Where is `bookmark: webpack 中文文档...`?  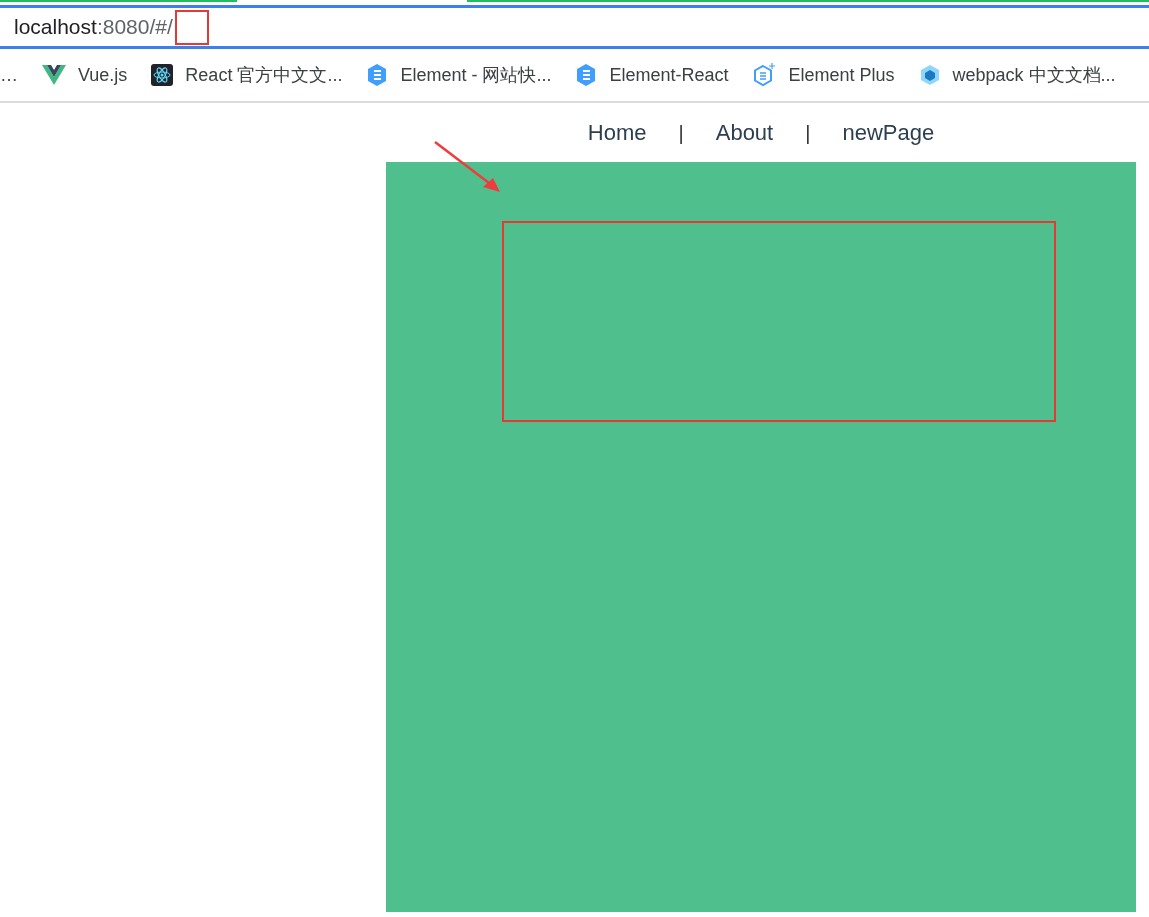
bookmark: webpack 中文文档... is located at coordinates (1017, 75).